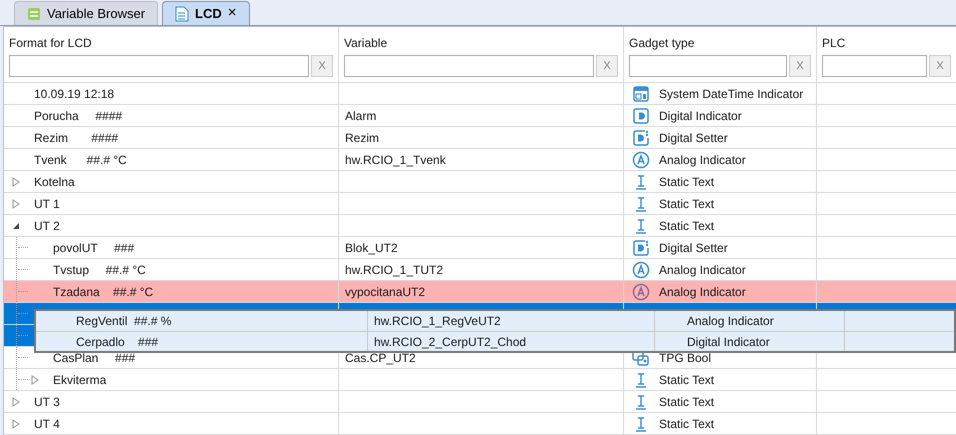 The width and height of the screenshot is (956, 435). What do you see at coordinates (77, 116) in the screenshot?
I see `table-cell-text: Porucha ####` at bounding box center [77, 116].